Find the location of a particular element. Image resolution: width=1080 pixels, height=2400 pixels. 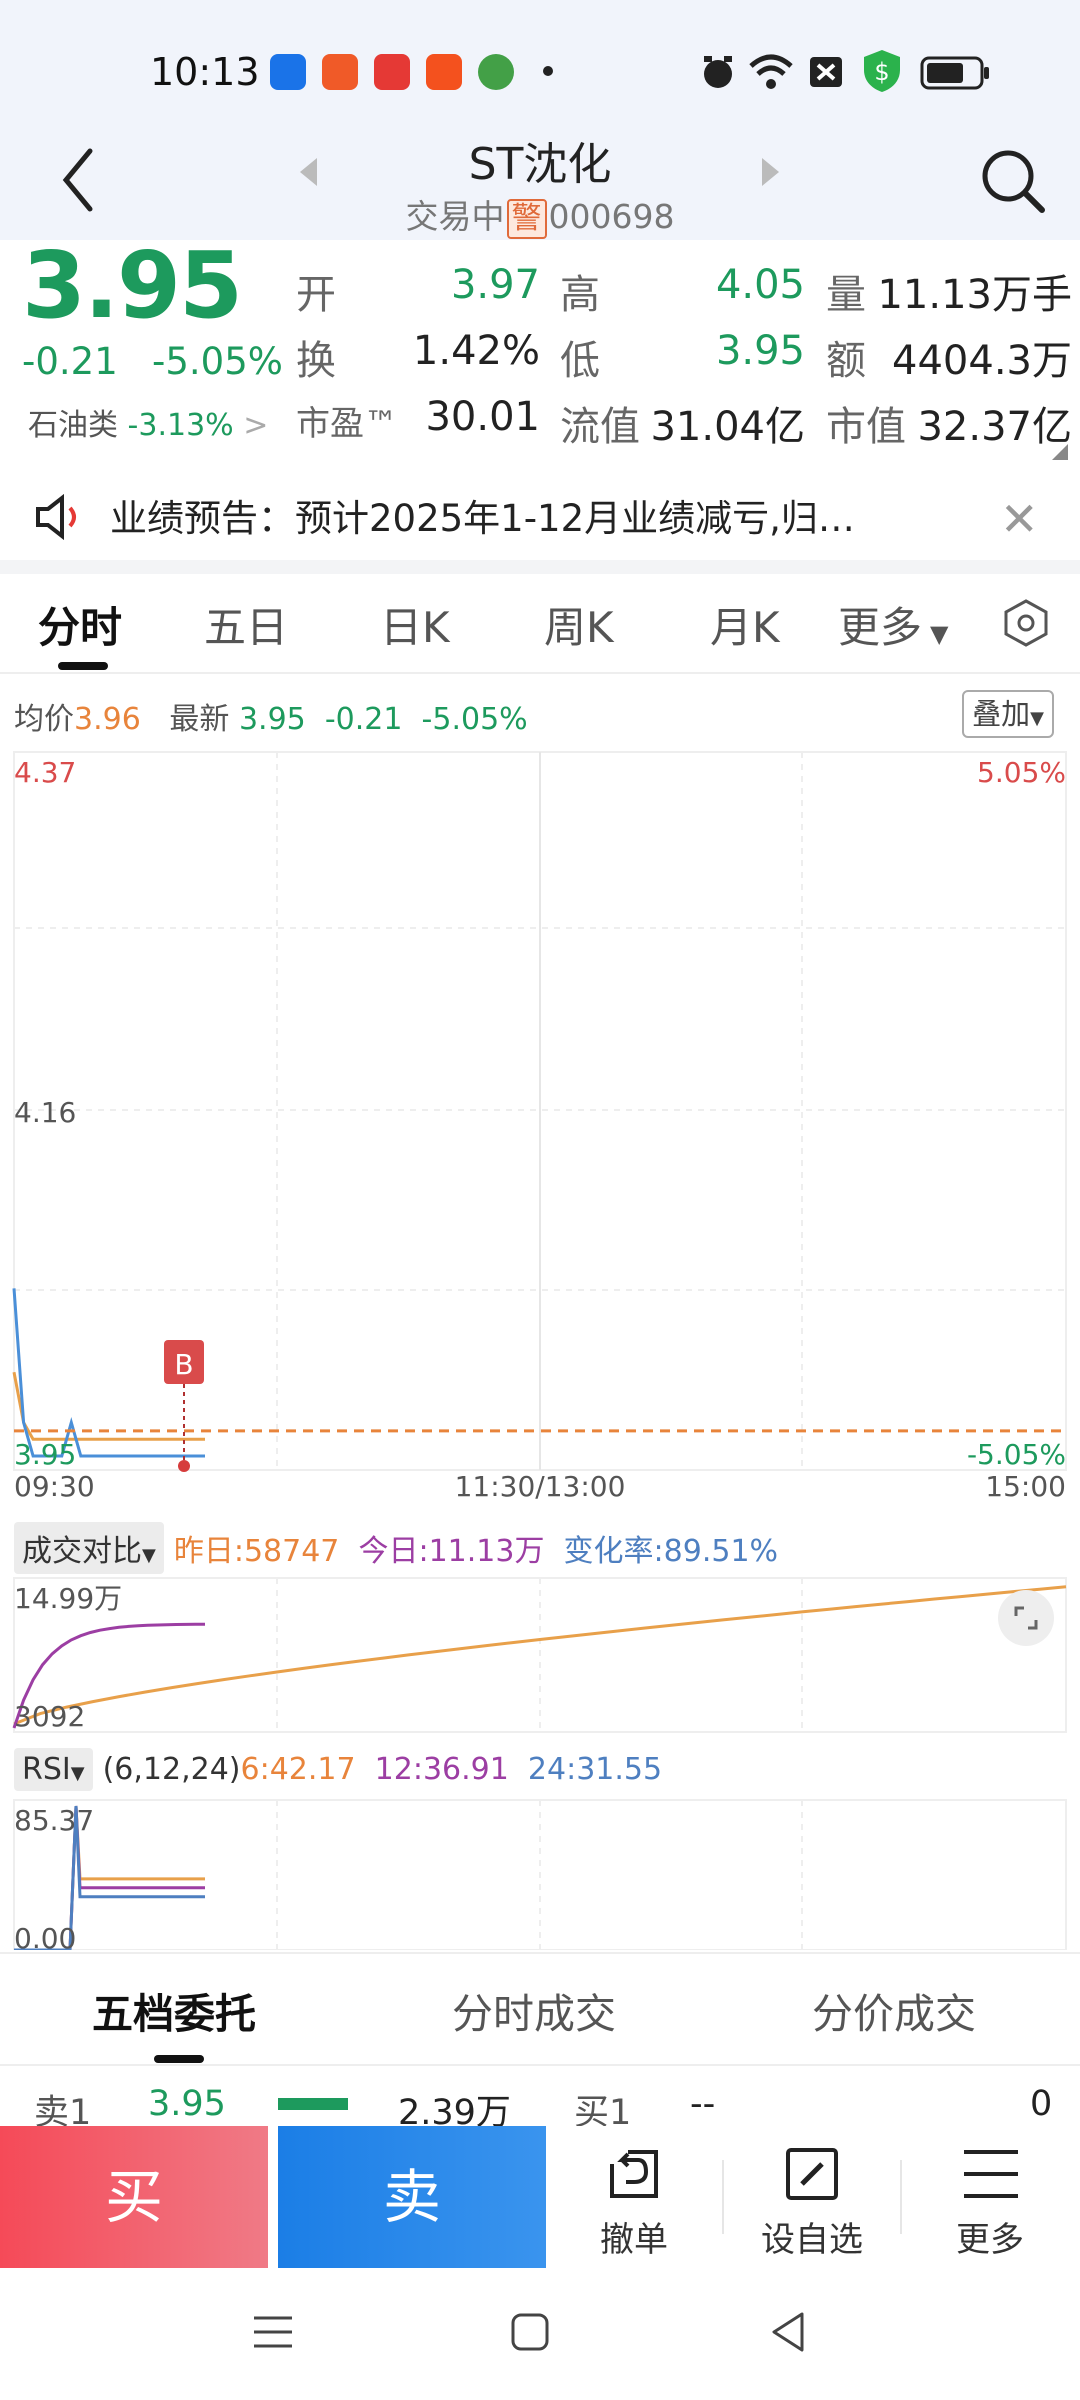

marker-dot is located at coordinates (184, 1466).